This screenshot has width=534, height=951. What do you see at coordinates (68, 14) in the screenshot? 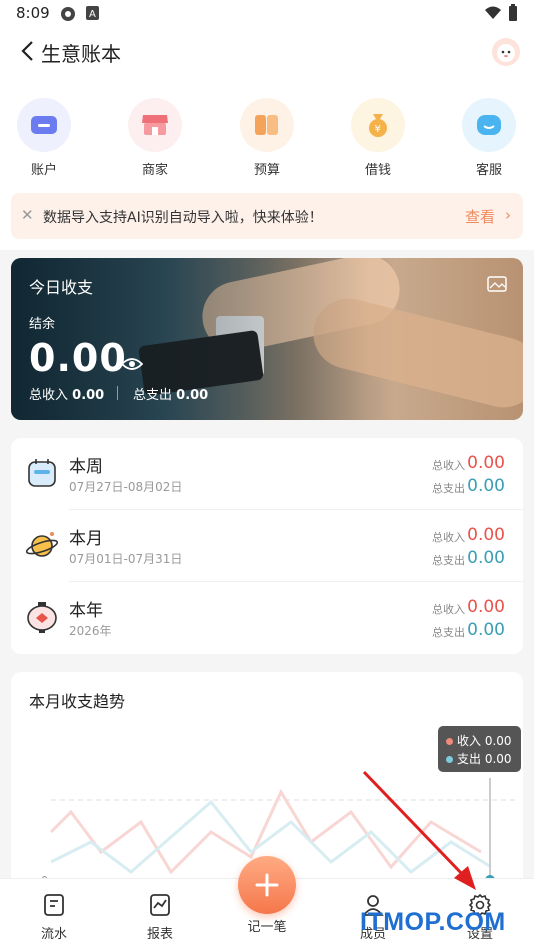
I see `app-notification-icon` at bounding box center [68, 14].